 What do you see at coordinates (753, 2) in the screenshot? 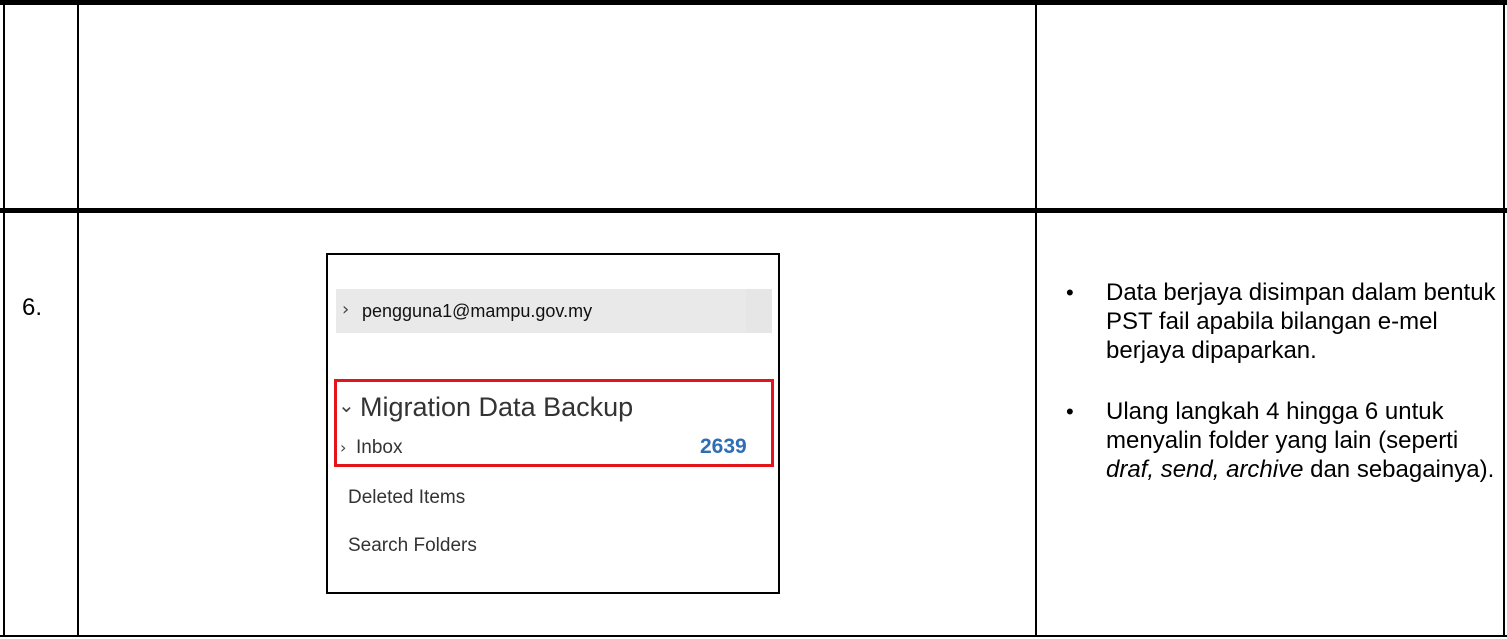
I see `table-top-border` at bounding box center [753, 2].